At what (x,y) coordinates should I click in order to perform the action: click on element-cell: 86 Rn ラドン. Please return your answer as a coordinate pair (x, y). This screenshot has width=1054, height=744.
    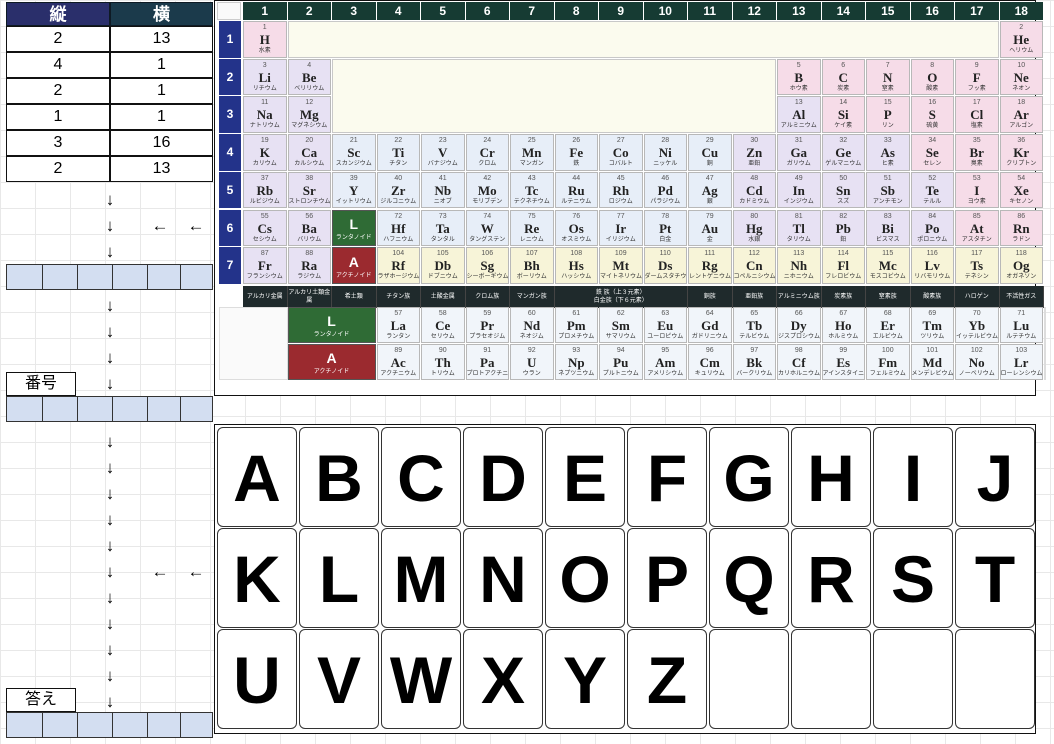
    Looking at the image, I should click on (1021, 228).